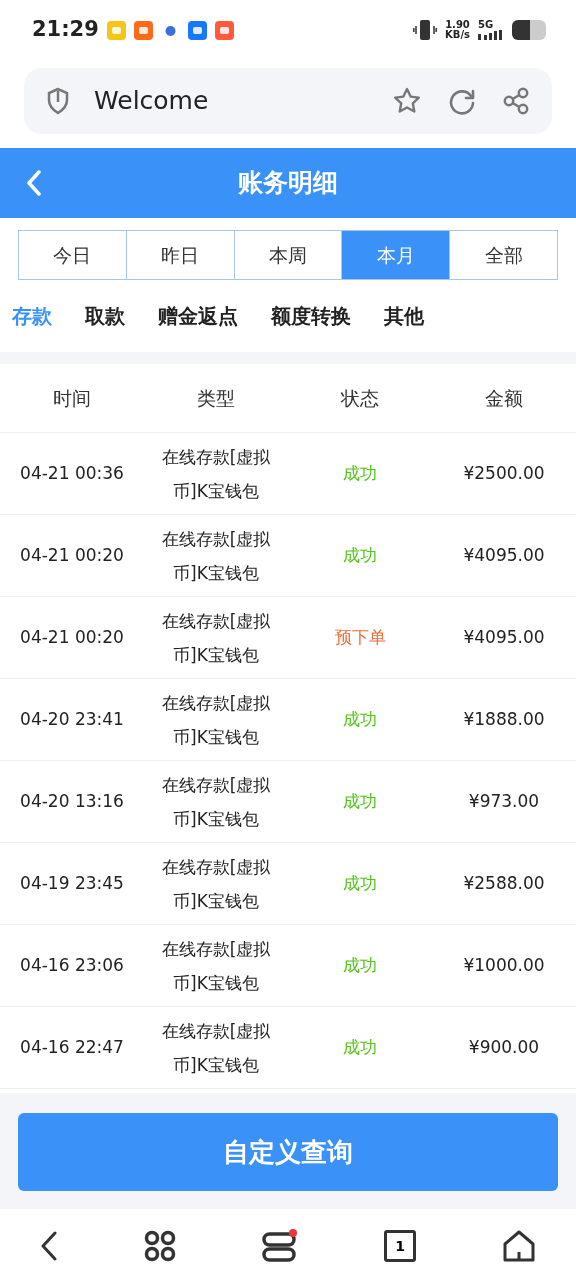  Describe the element at coordinates (151, 101) in the screenshot. I see `page-title: Welcome` at that location.